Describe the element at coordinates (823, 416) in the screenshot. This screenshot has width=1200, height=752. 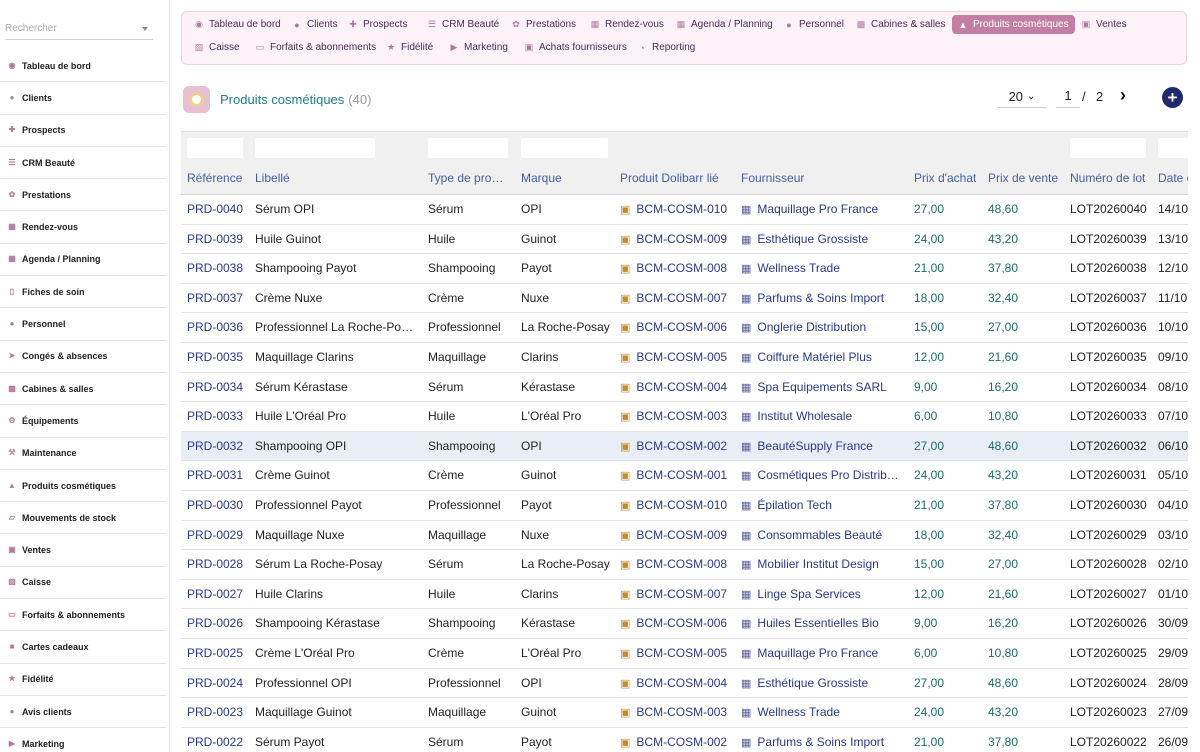
I see `supplier-link: ▦ Institut Wholesale` at that location.